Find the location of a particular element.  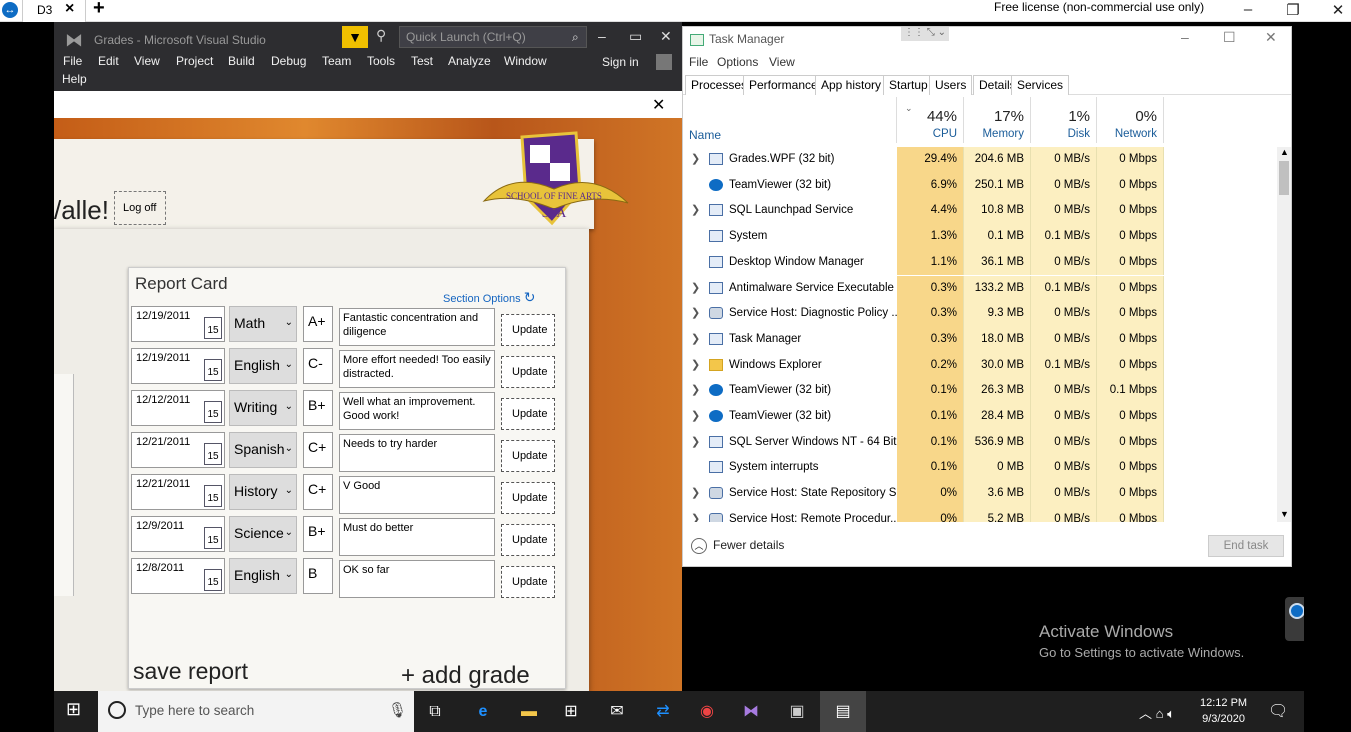

menu-project: Project is located at coordinates (194, 61).